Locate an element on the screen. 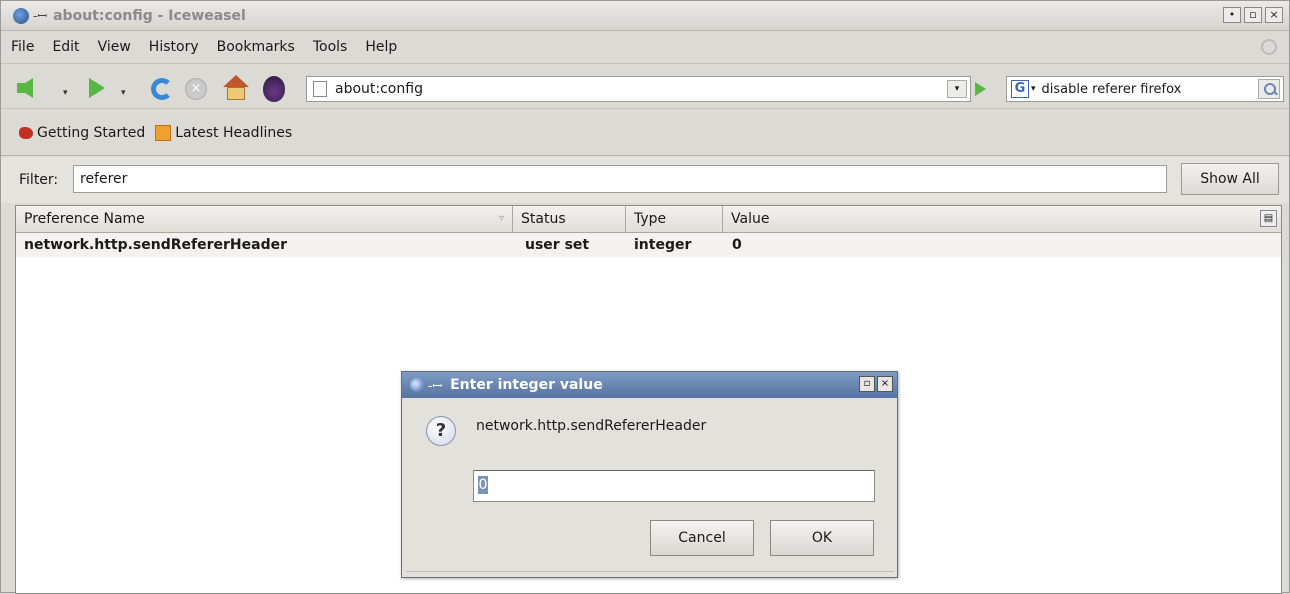  dialog-title-bar: -ꟷ Enter integer value ▫ × is located at coordinates (649, 385).